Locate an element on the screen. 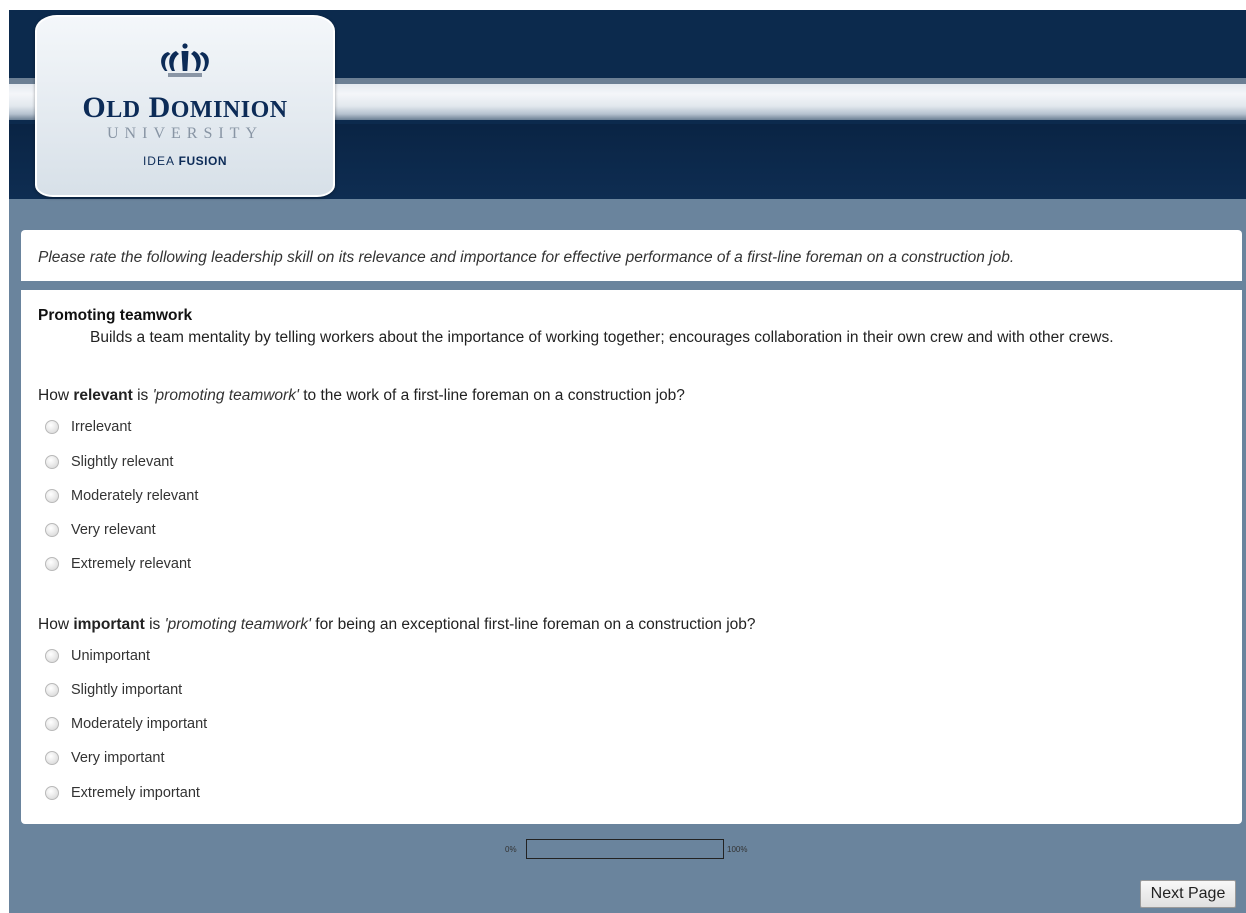 The width and height of the screenshot is (1246, 913). option-unimportant: Unimportant is located at coordinates (97, 656).